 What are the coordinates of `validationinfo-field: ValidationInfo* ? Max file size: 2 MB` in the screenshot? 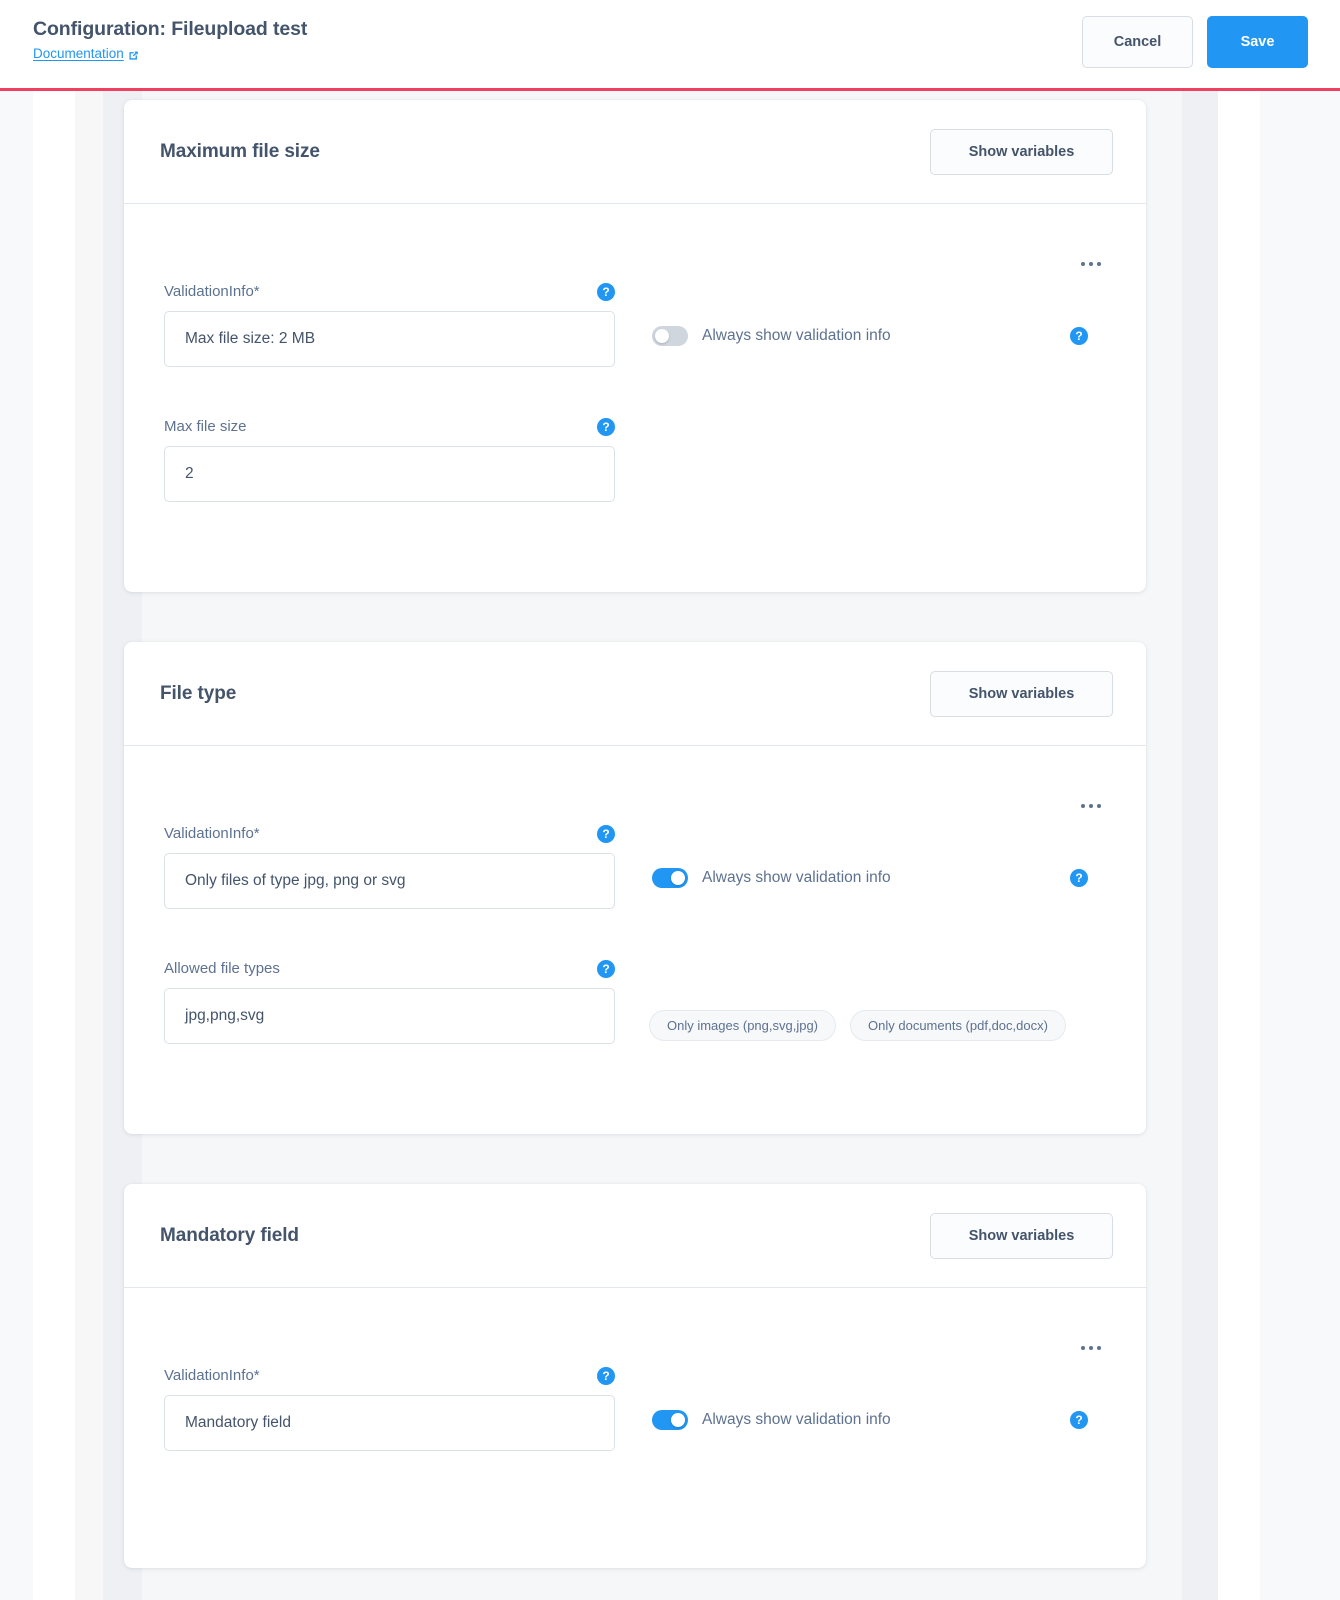 It's located at (389, 324).